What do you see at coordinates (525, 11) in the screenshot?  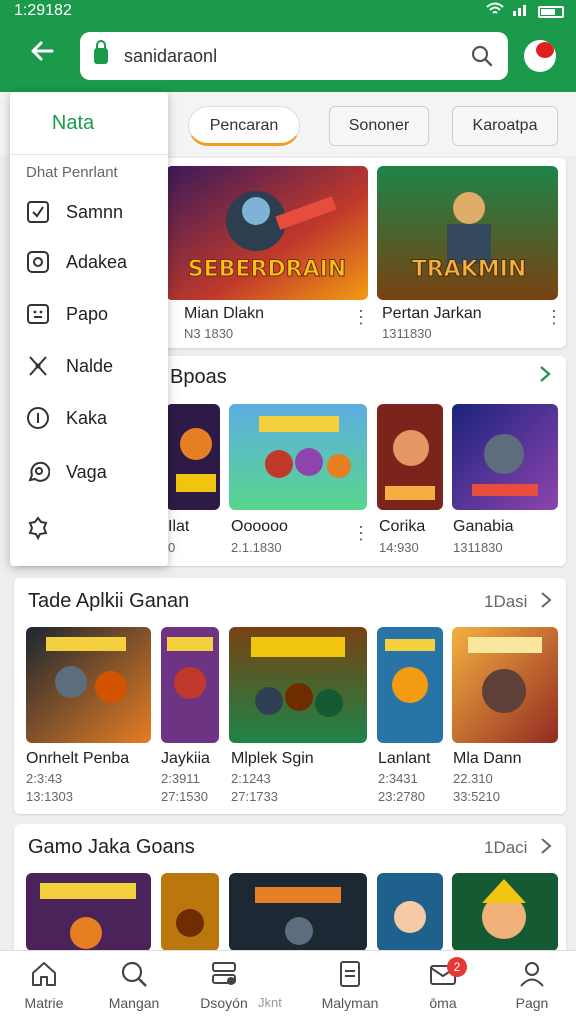 I see `status-icons` at bounding box center [525, 11].